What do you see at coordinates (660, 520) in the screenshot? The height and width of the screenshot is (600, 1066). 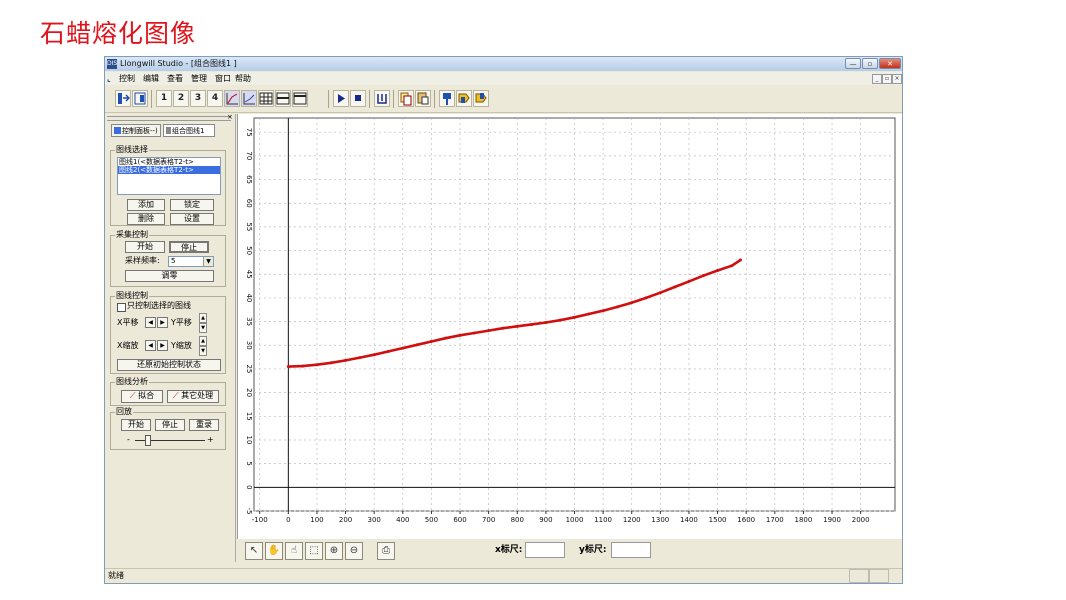 I see `x-tick-label: 1300` at bounding box center [660, 520].